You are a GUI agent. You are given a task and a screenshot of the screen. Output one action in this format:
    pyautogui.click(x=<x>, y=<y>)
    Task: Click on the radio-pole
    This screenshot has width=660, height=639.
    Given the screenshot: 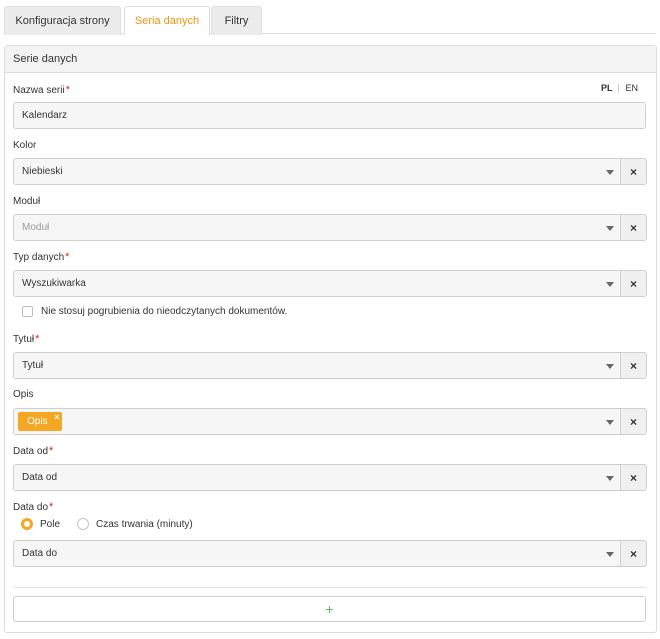 What is the action you would take?
    pyautogui.click(x=27, y=524)
    